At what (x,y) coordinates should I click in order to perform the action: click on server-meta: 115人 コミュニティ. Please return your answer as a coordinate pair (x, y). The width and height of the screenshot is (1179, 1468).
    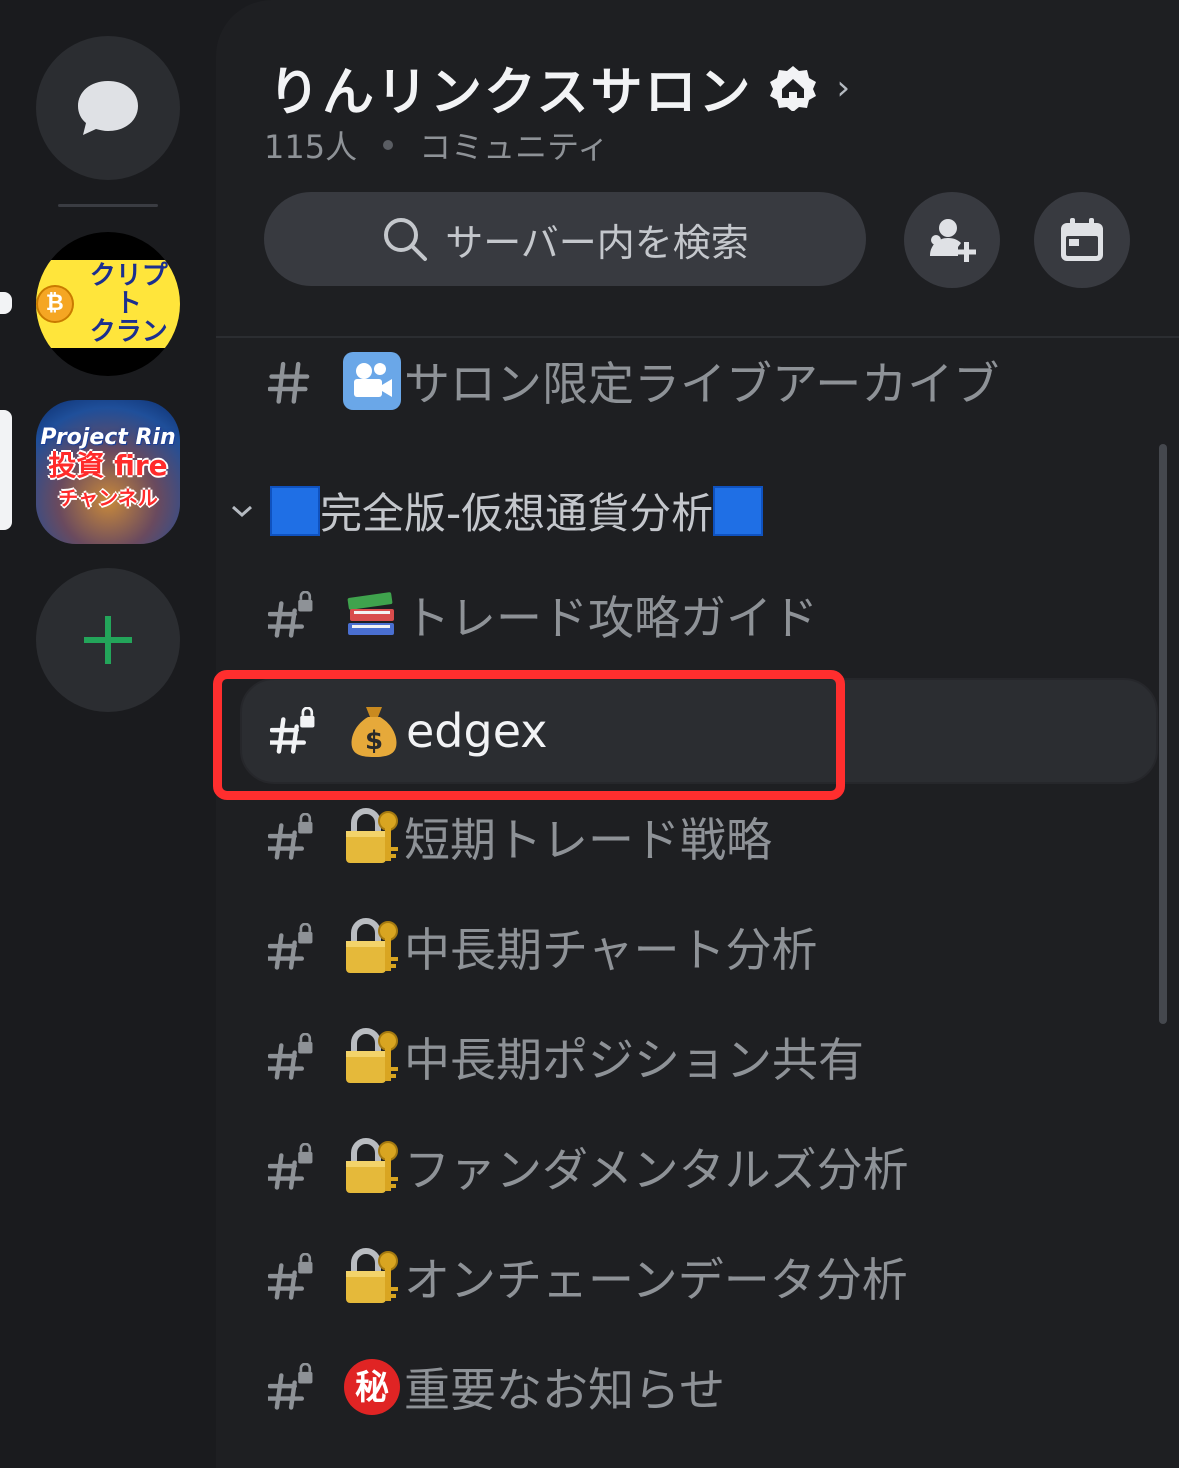
    Looking at the image, I should click on (436, 145).